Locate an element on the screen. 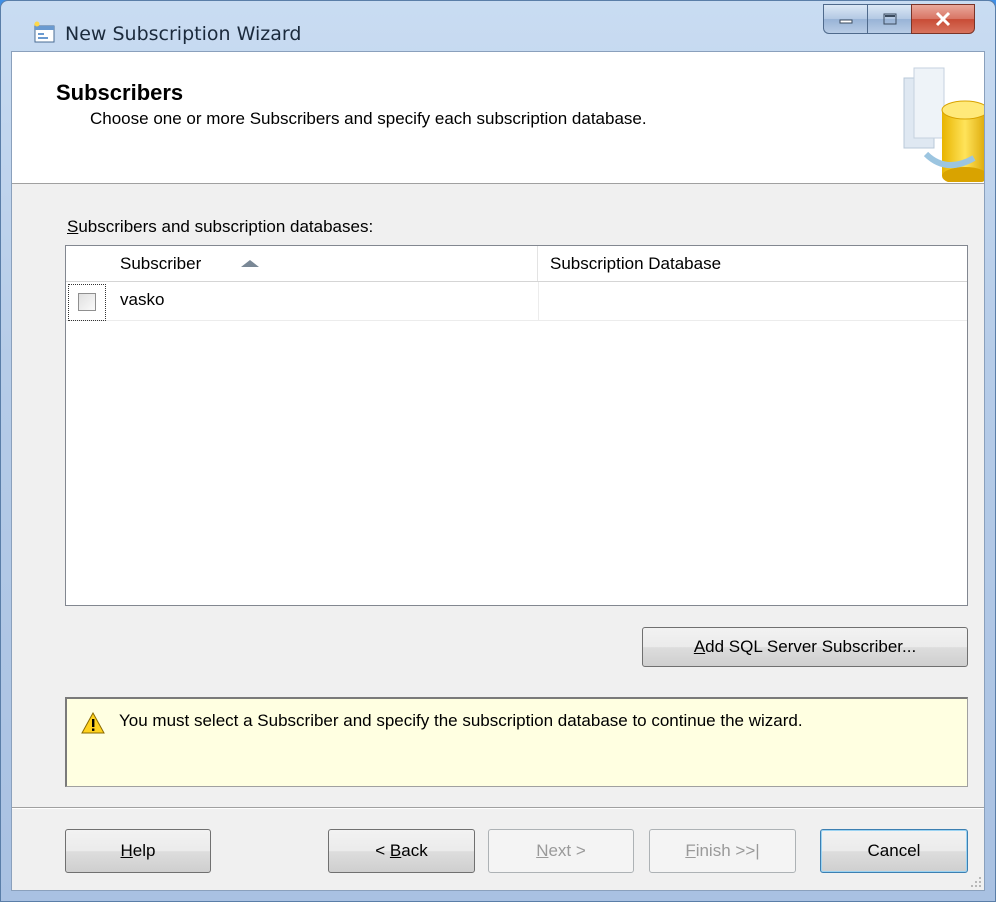 This screenshot has height=902, width=996. footer-divider is located at coordinates (498, 808).